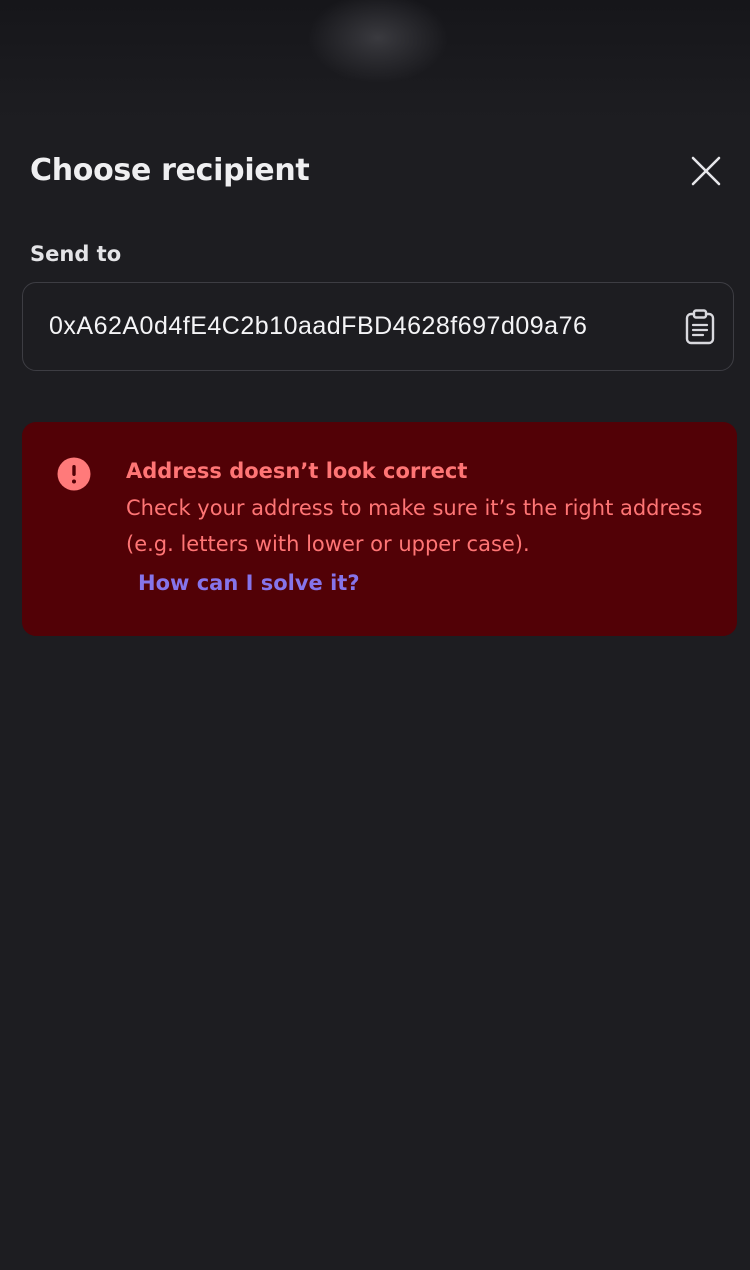 Image resolution: width=750 pixels, height=1270 pixels. I want to click on exclamation-circle-icon, so click(74, 474).